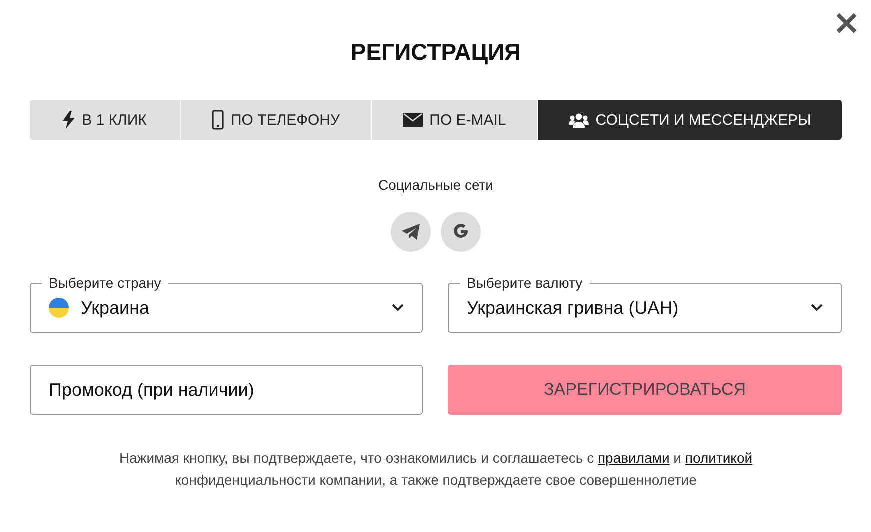 This screenshot has height=532, width=871. I want to click on tab: ПО E-MAIL, so click(454, 120).